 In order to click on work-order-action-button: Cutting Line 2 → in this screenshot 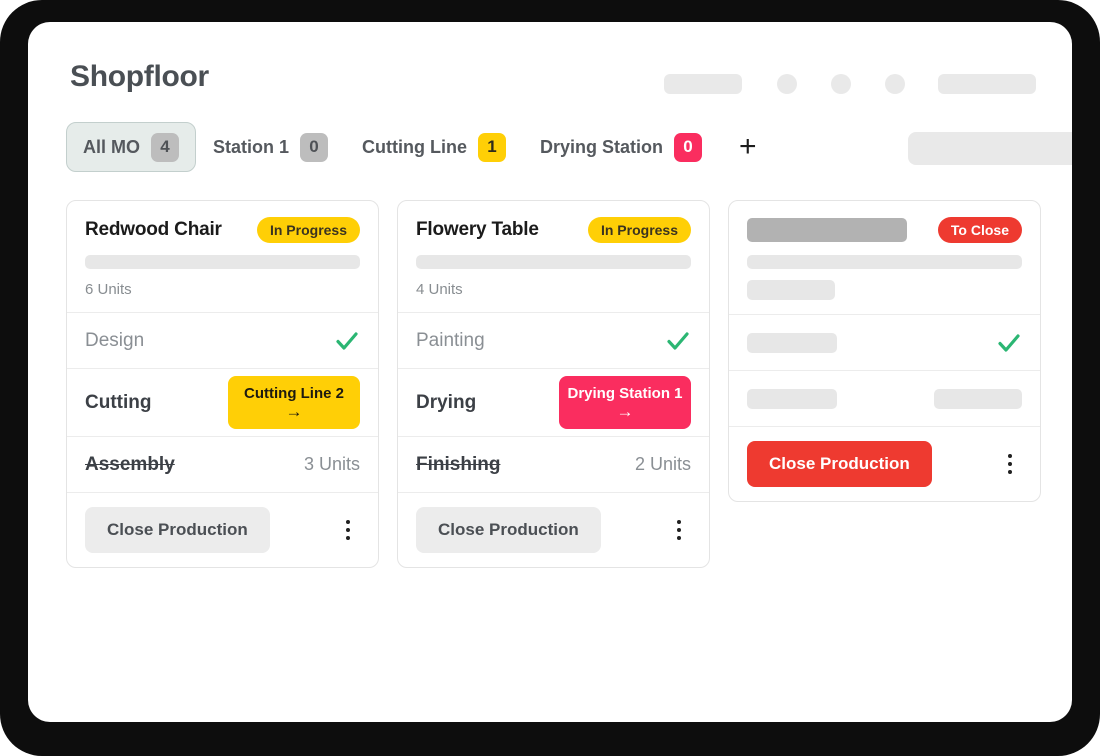, I will do `click(294, 402)`.